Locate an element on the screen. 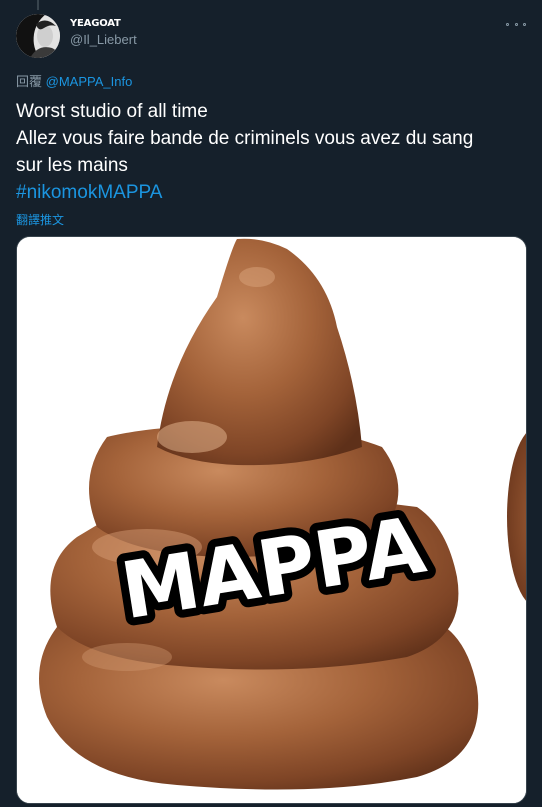 The width and height of the screenshot is (542, 807). hashtag-link: #nikomokMAPPA is located at coordinates (269, 192).